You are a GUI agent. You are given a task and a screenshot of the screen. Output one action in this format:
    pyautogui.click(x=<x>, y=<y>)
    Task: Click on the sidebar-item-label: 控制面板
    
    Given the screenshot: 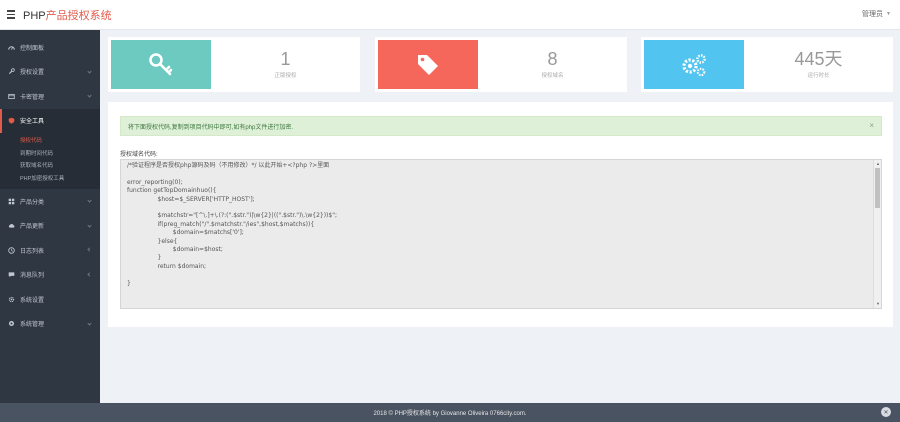 What is the action you would take?
    pyautogui.click(x=32, y=48)
    